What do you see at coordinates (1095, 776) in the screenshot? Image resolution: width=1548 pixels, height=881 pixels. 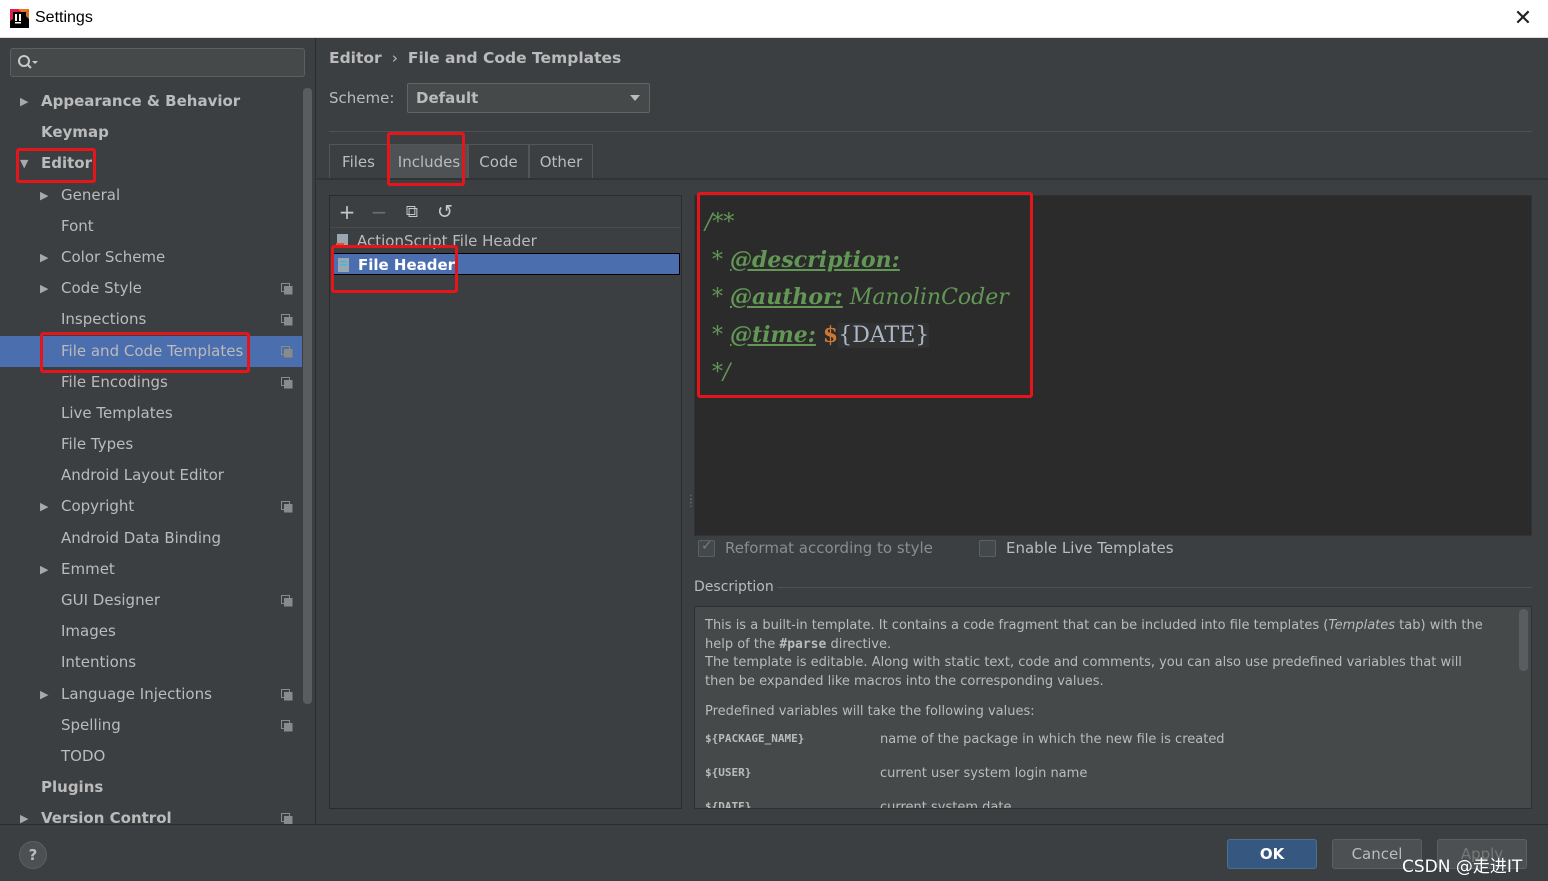 I see `variable-row: ${USER} current user system login name` at bounding box center [1095, 776].